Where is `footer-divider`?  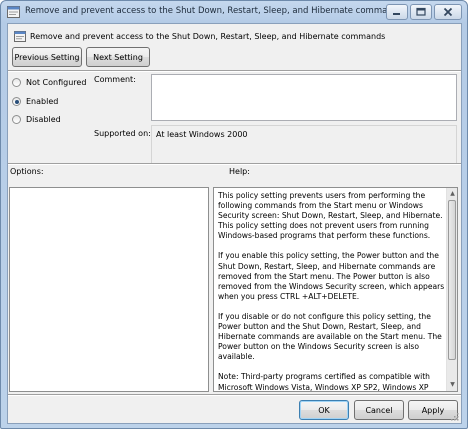 footer-divider is located at coordinates (234, 395).